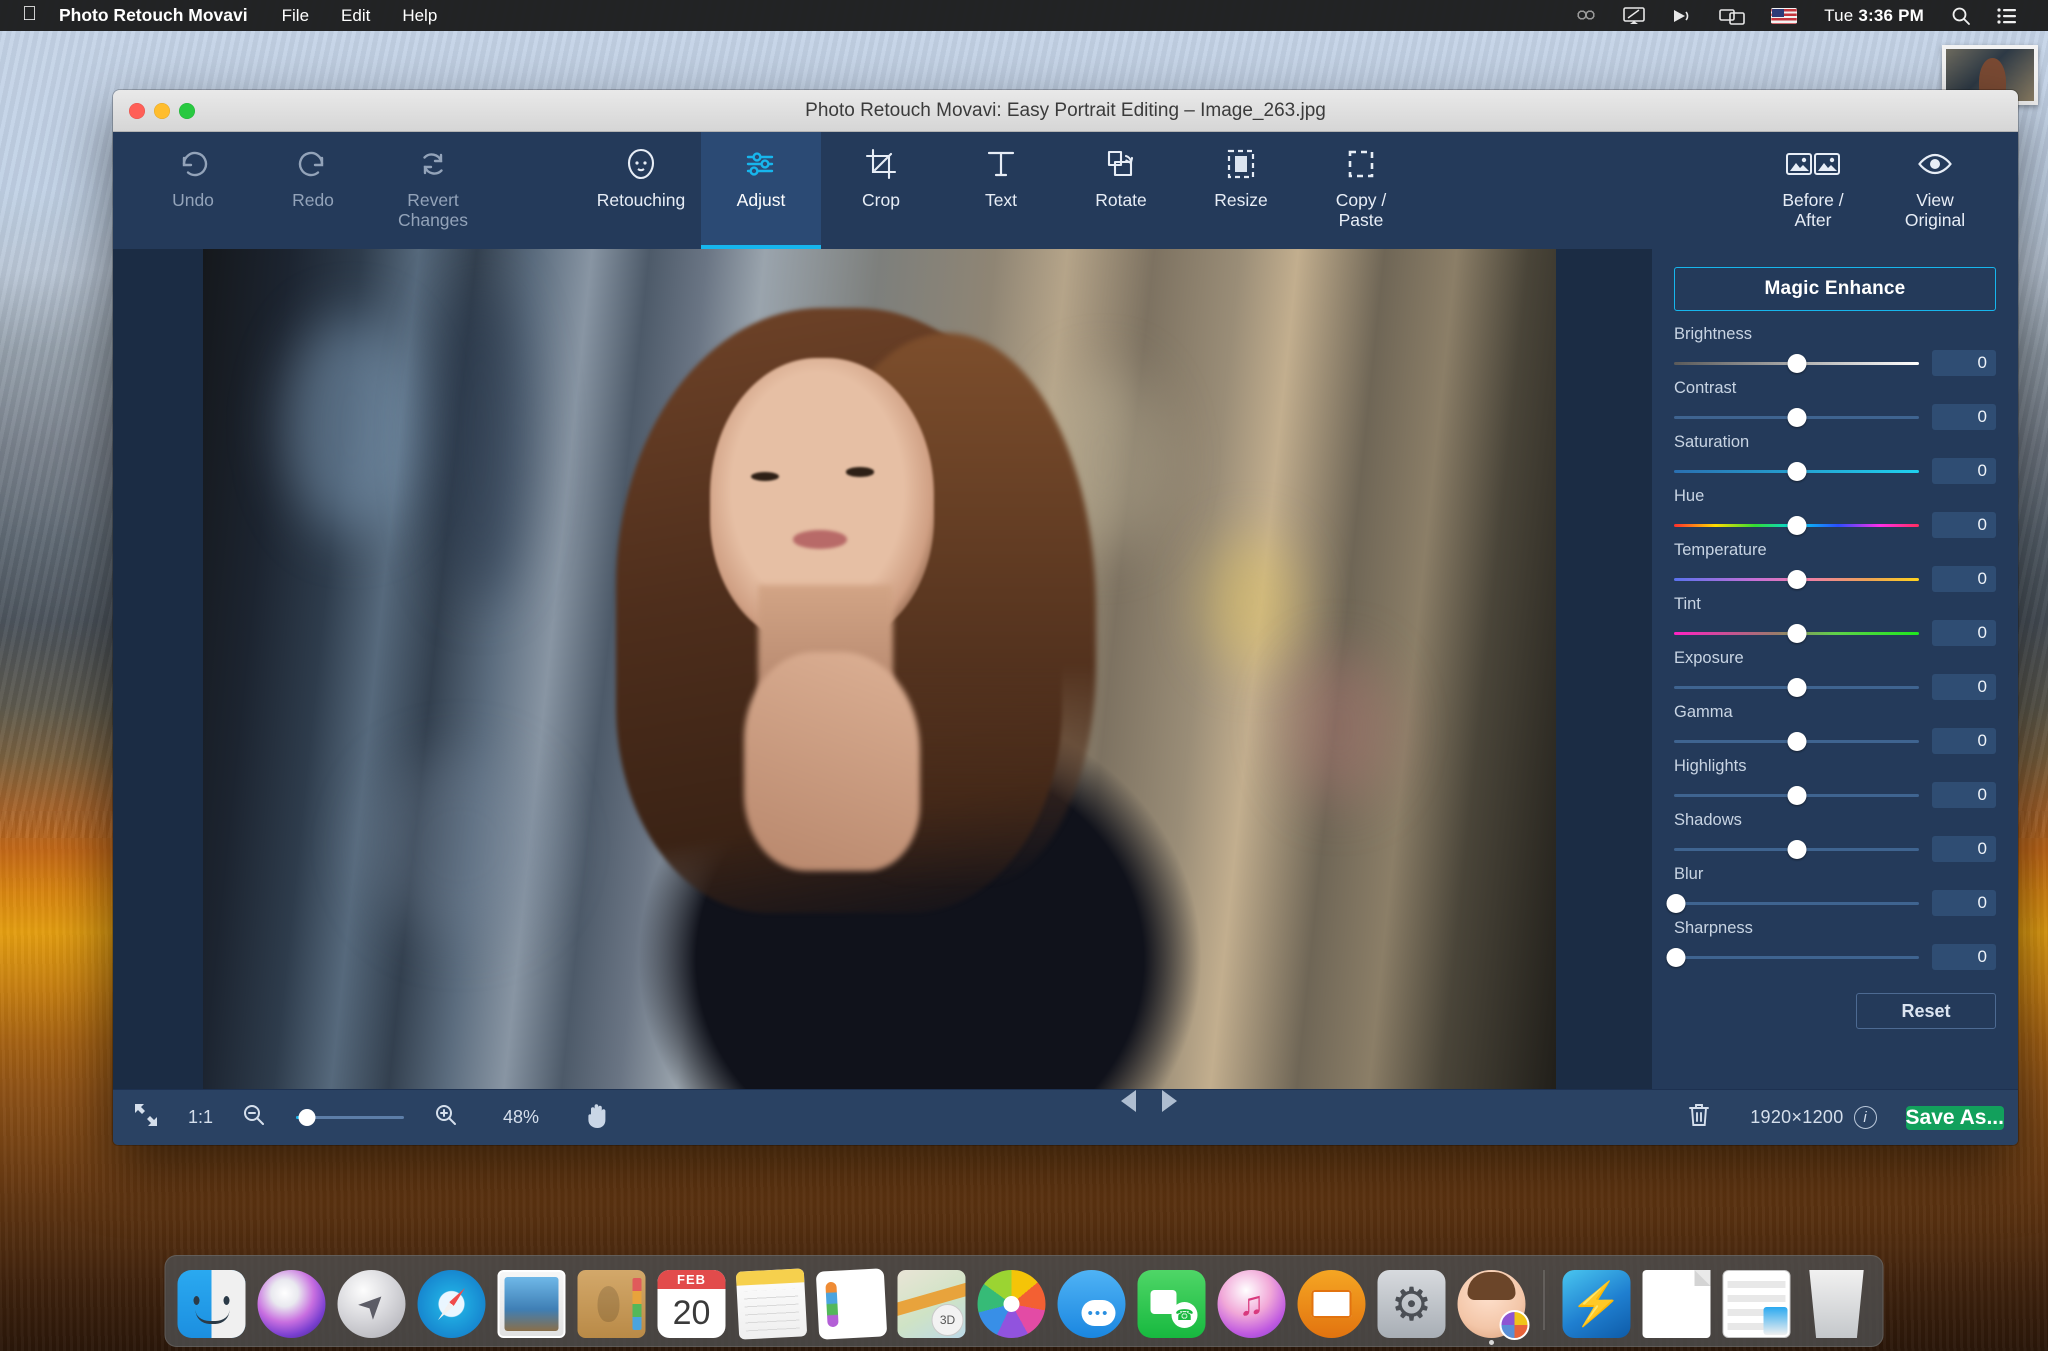 This screenshot has width=2048, height=1351. I want to click on zoom-slider, so click(350, 1118).